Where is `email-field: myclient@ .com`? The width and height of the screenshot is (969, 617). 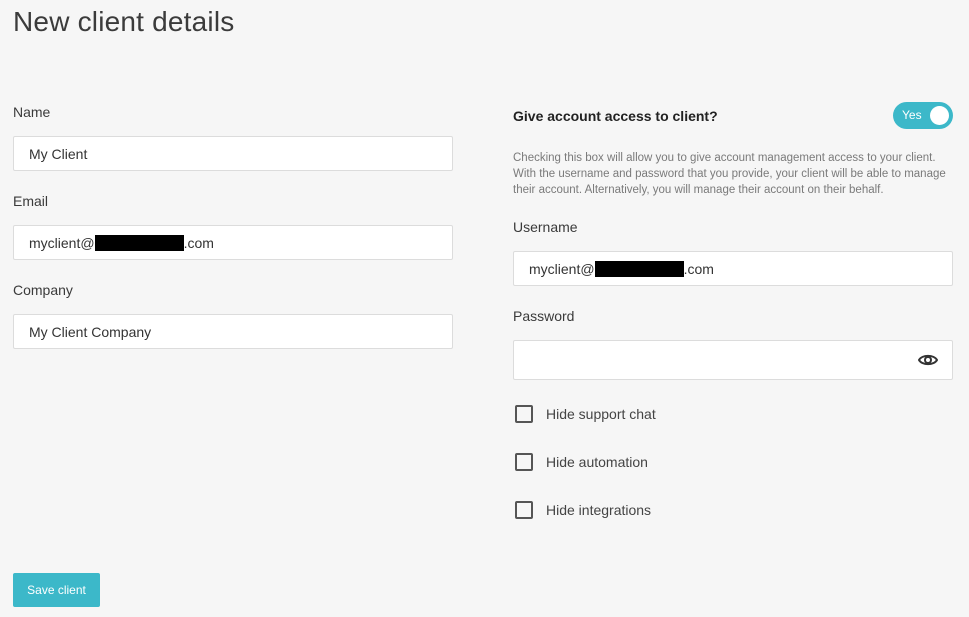 email-field: myclient@ .com is located at coordinates (233, 242).